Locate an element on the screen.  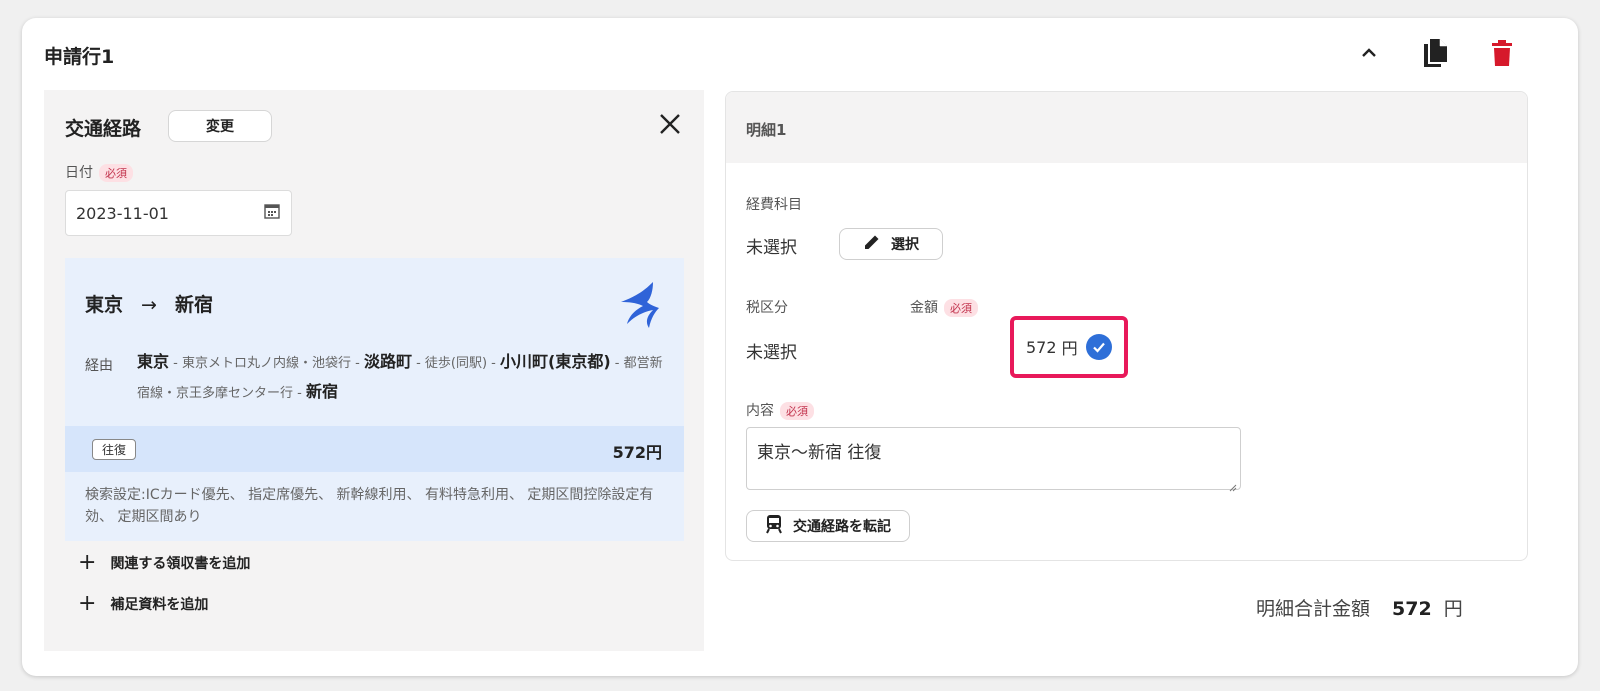
amount-label: 金額 is located at coordinates (924, 308).